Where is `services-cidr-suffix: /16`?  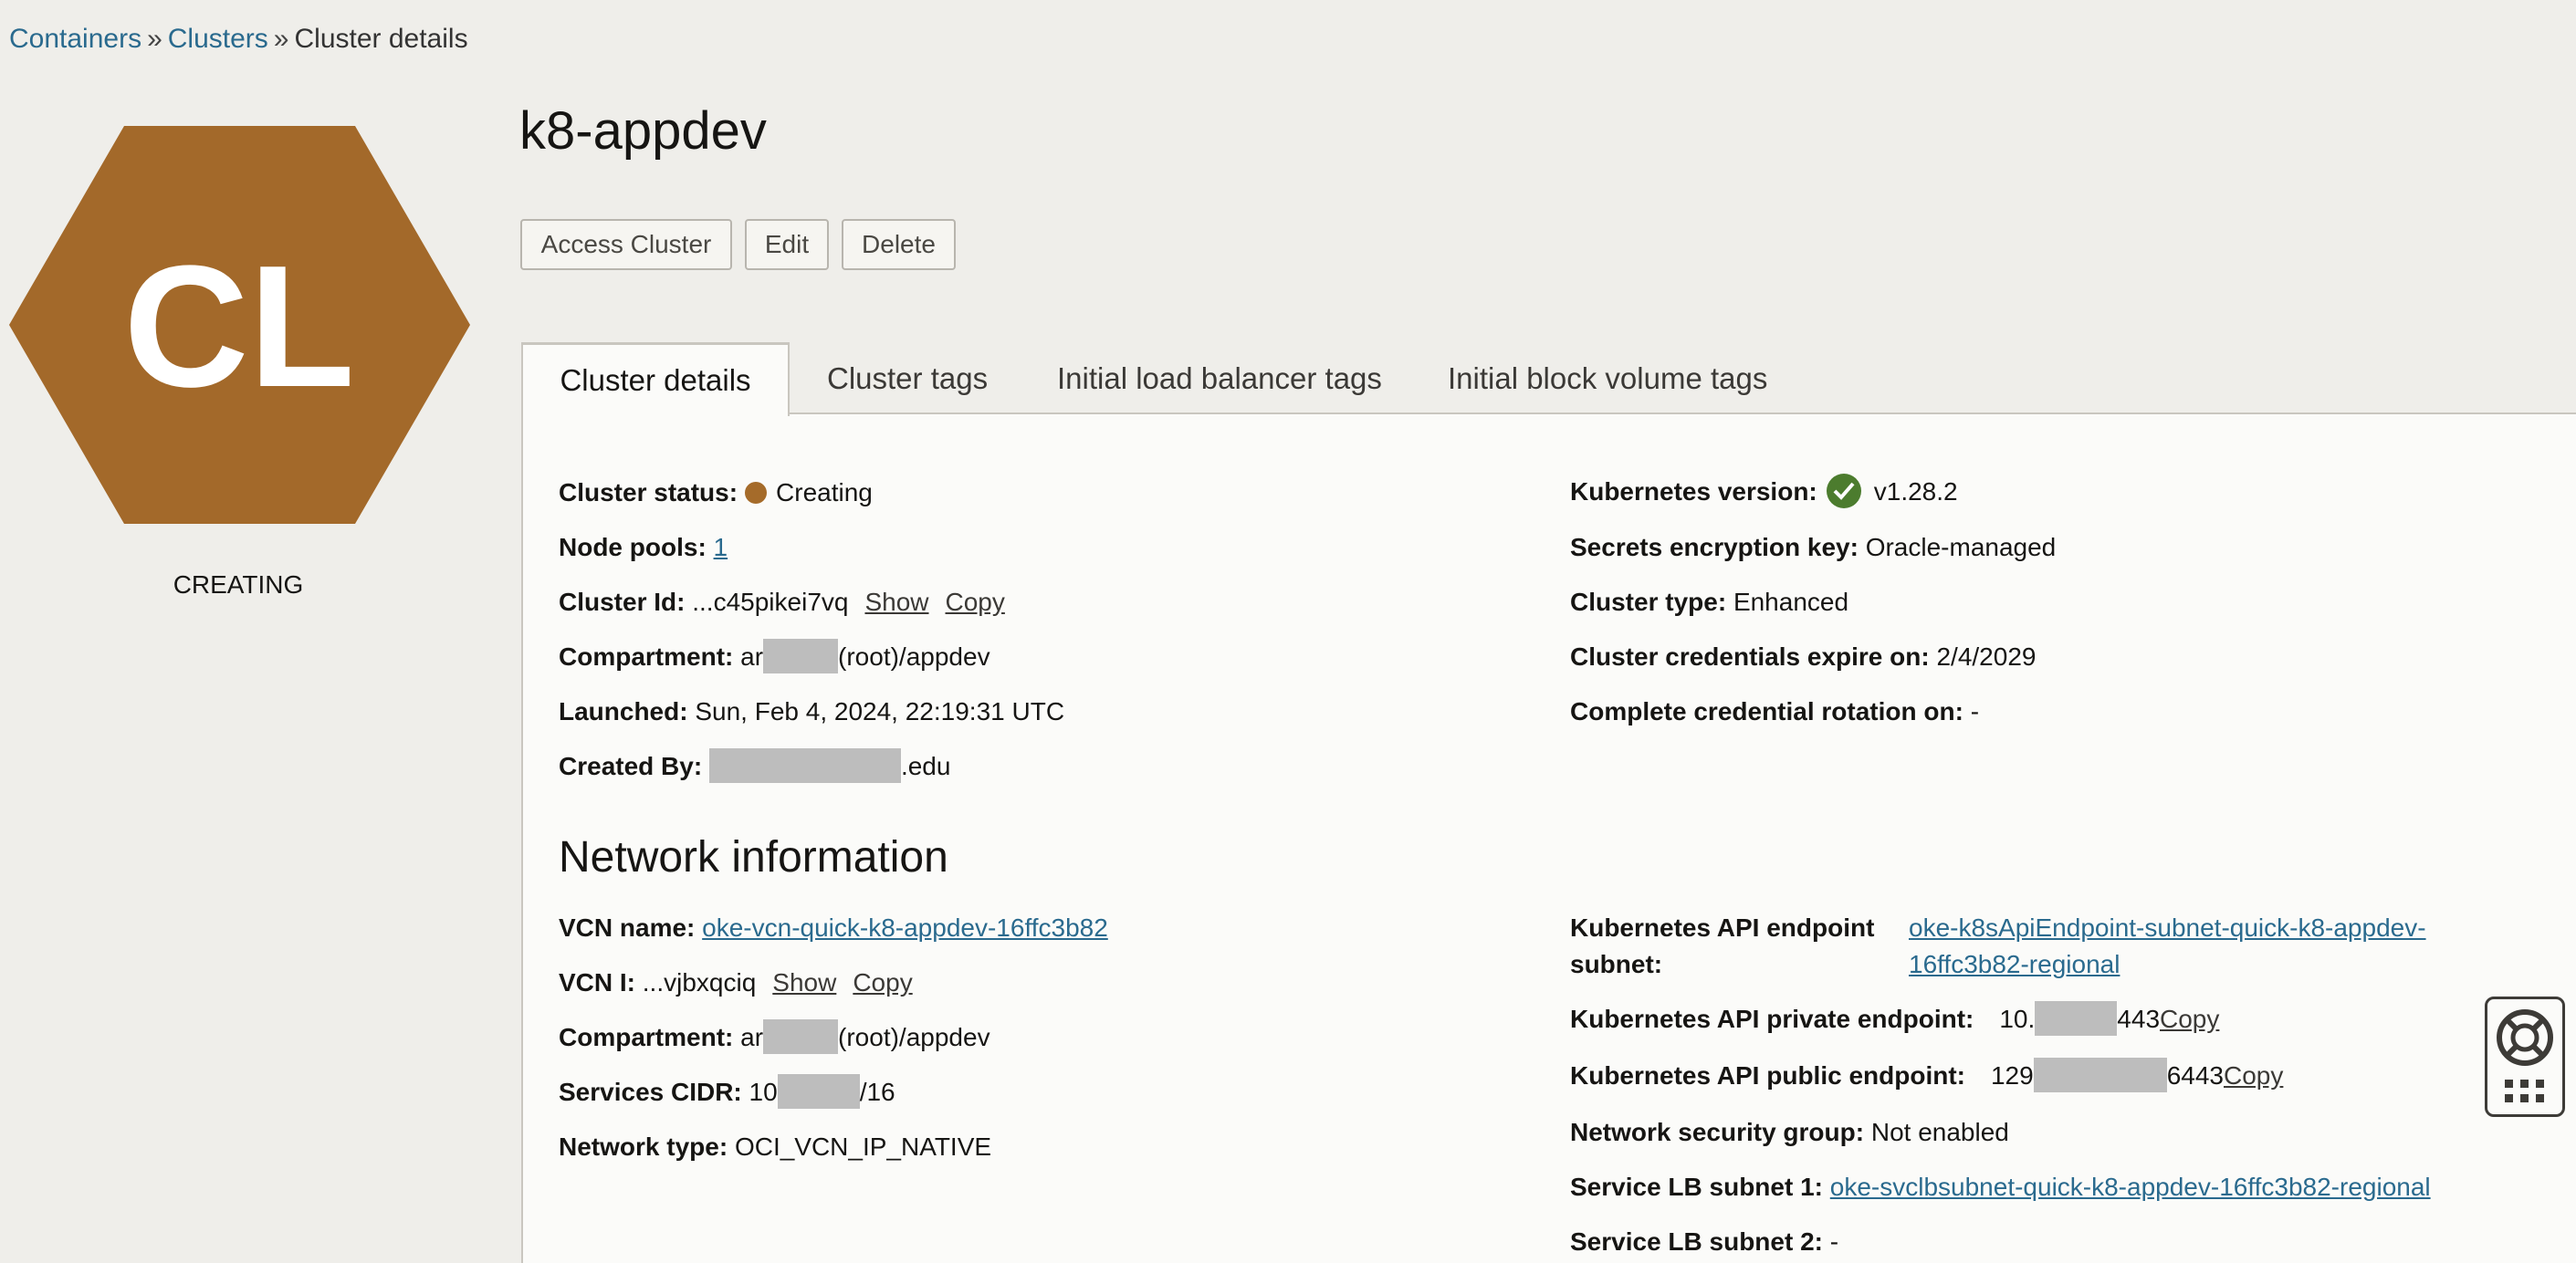 services-cidr-suffix: /16 is located at coordinates (877, 1092).